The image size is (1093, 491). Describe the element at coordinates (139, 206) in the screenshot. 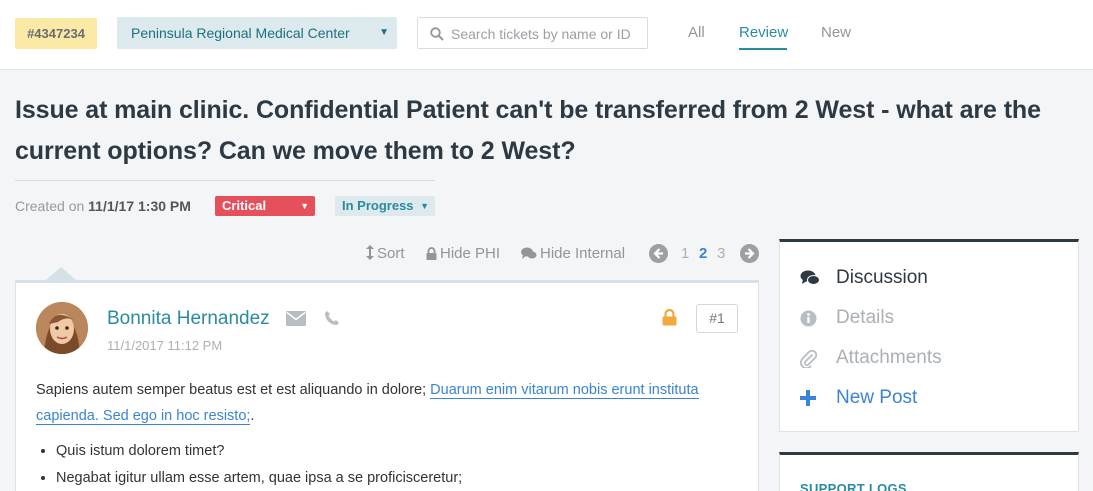

I see `created-value: 11/1/17 1:30 PM` at that location.